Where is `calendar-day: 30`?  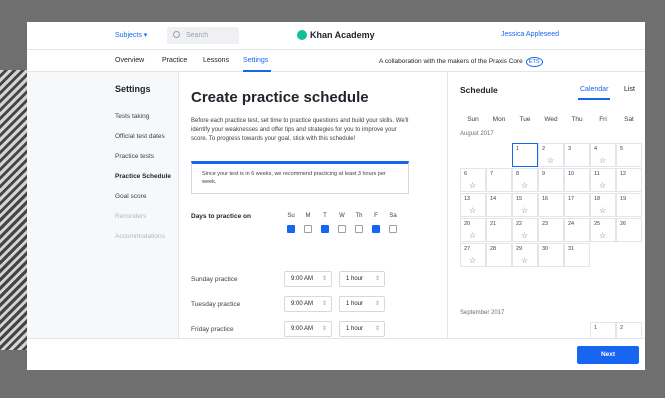 calendar-day: 30 is located at coordinates (551, 255).